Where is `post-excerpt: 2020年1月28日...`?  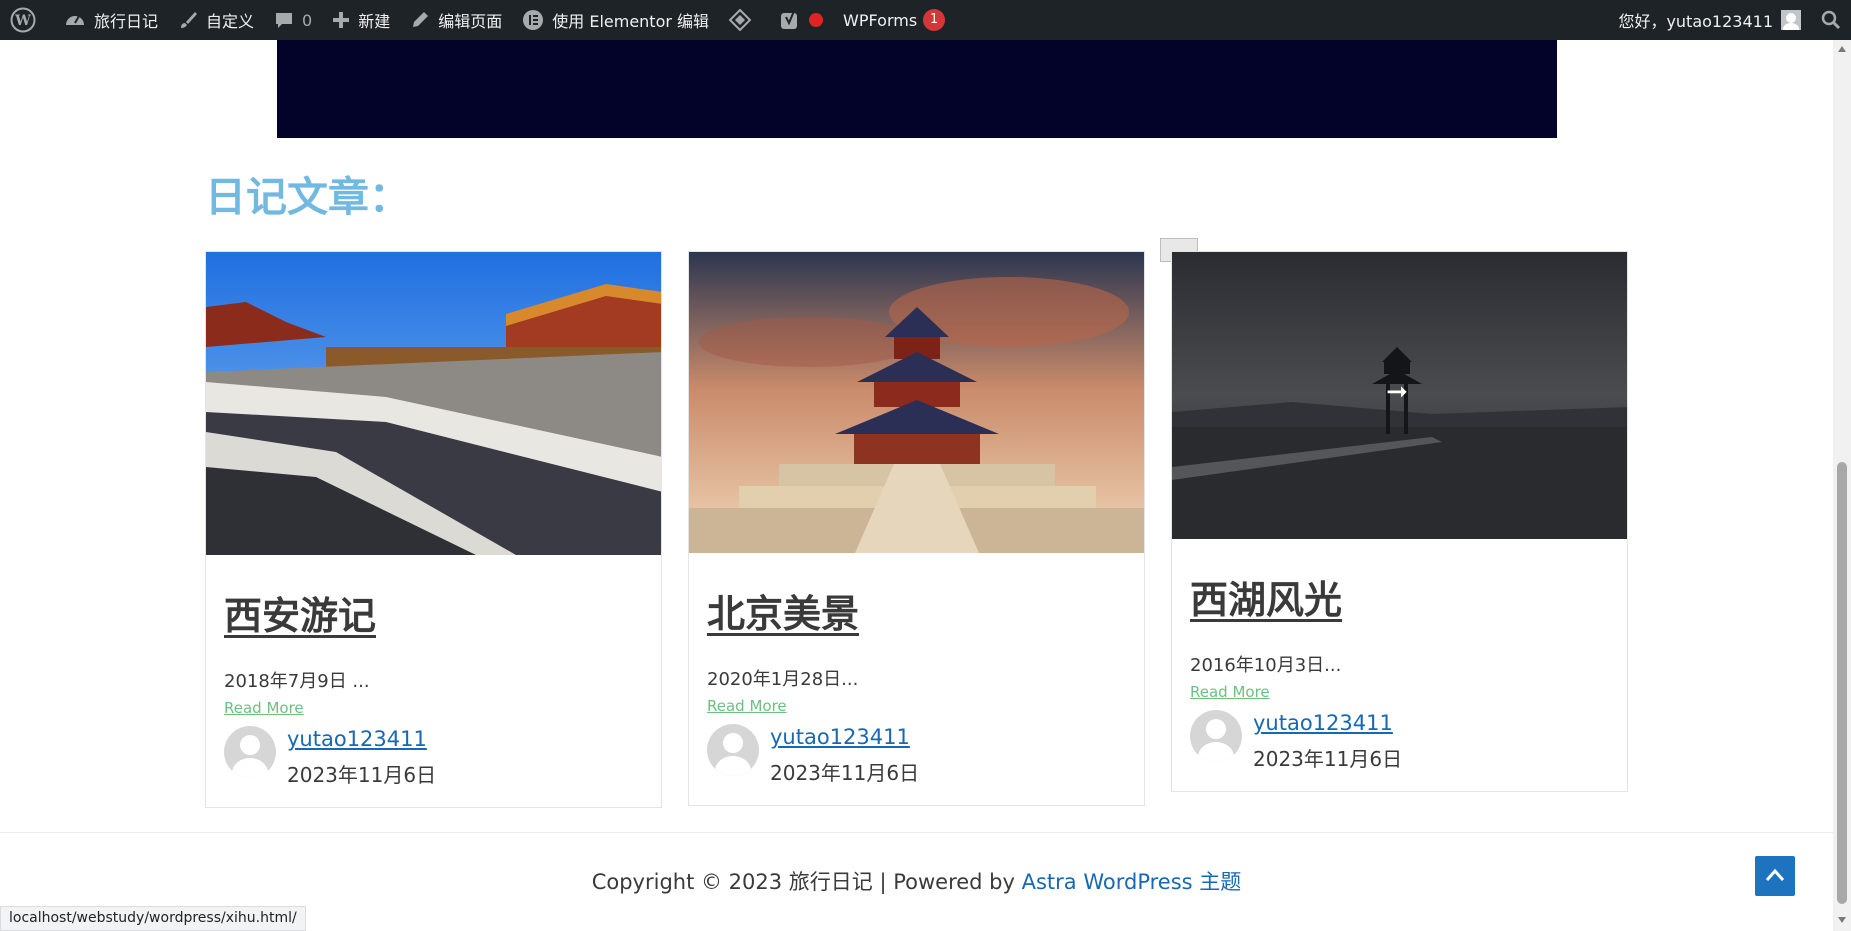 post-excerpt: 2020年1月28日... is located at coordinates (783, 679).